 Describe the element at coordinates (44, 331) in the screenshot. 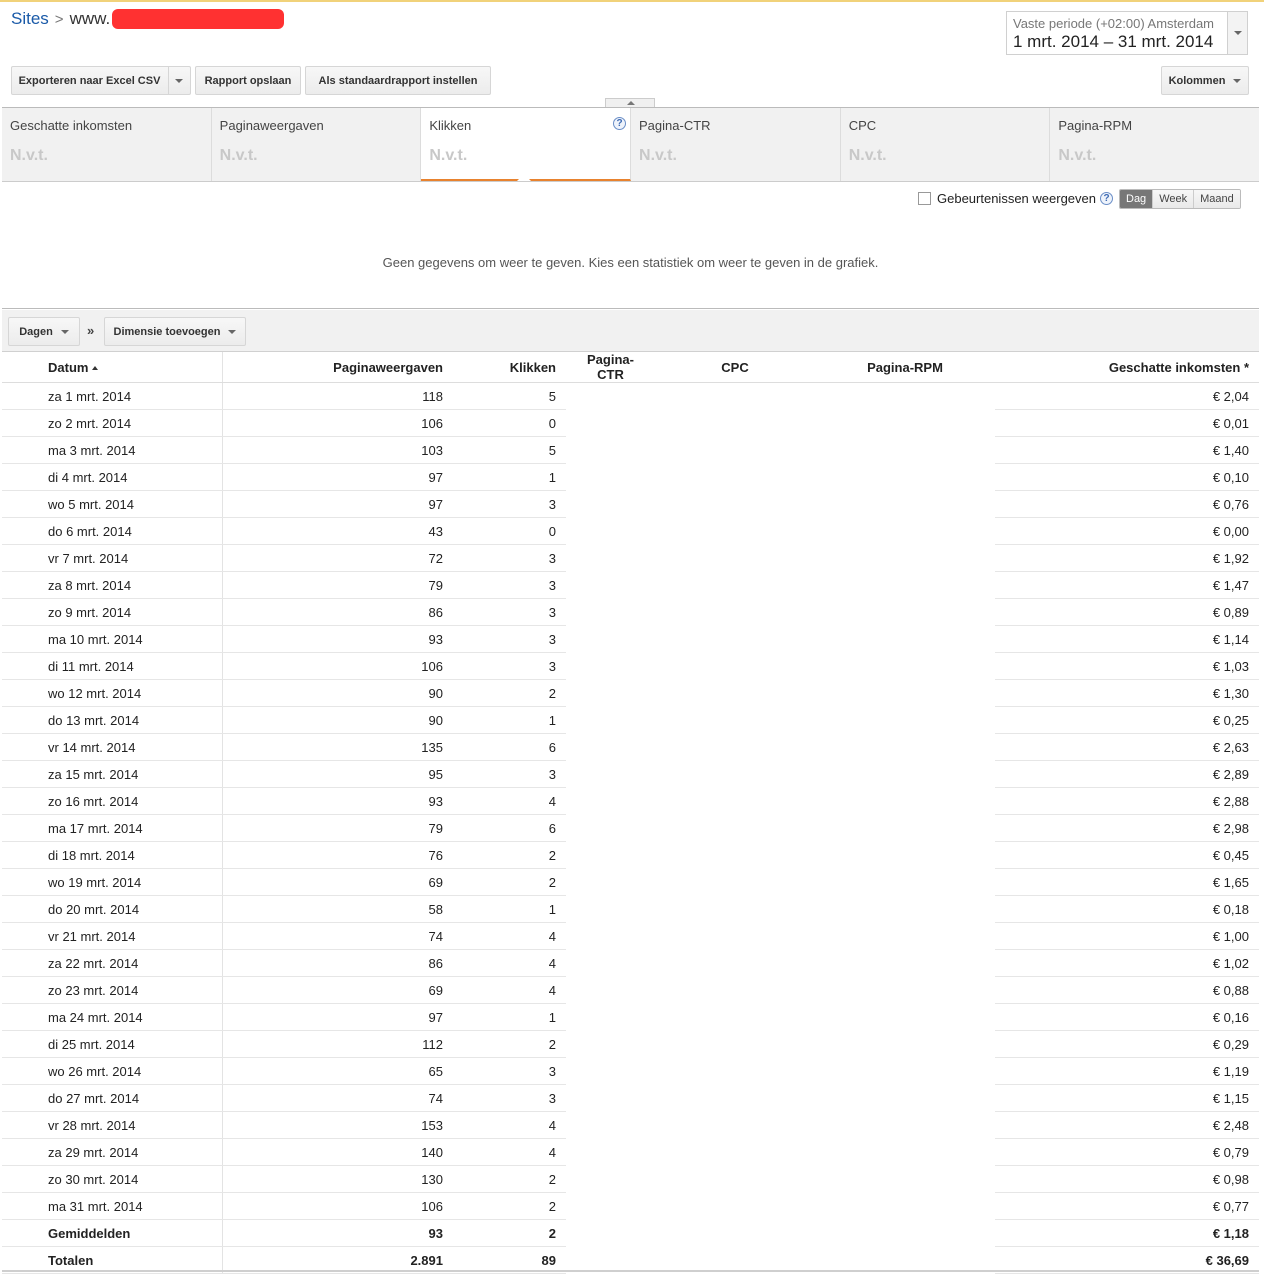

I see `days-dimension-button: Dagen` at that location.